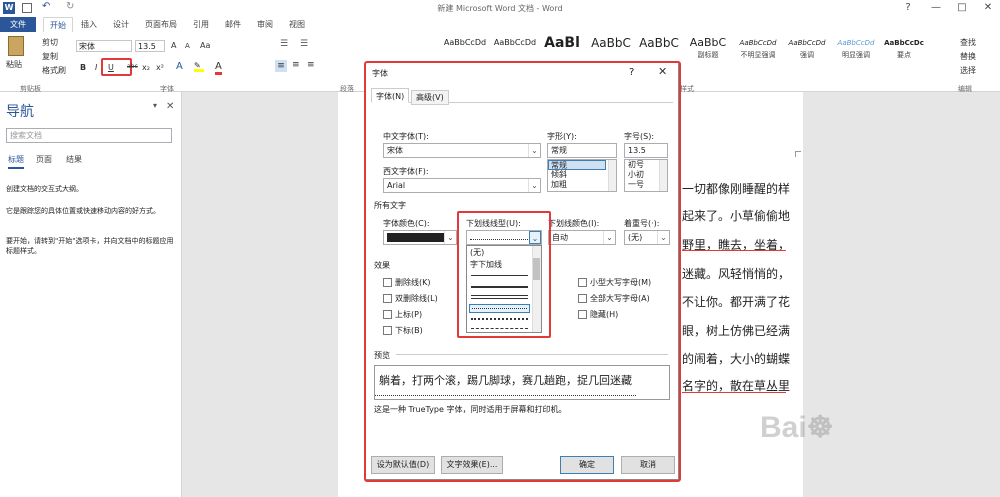  I want to click on text-effects-icon: A, so click(179, 66).